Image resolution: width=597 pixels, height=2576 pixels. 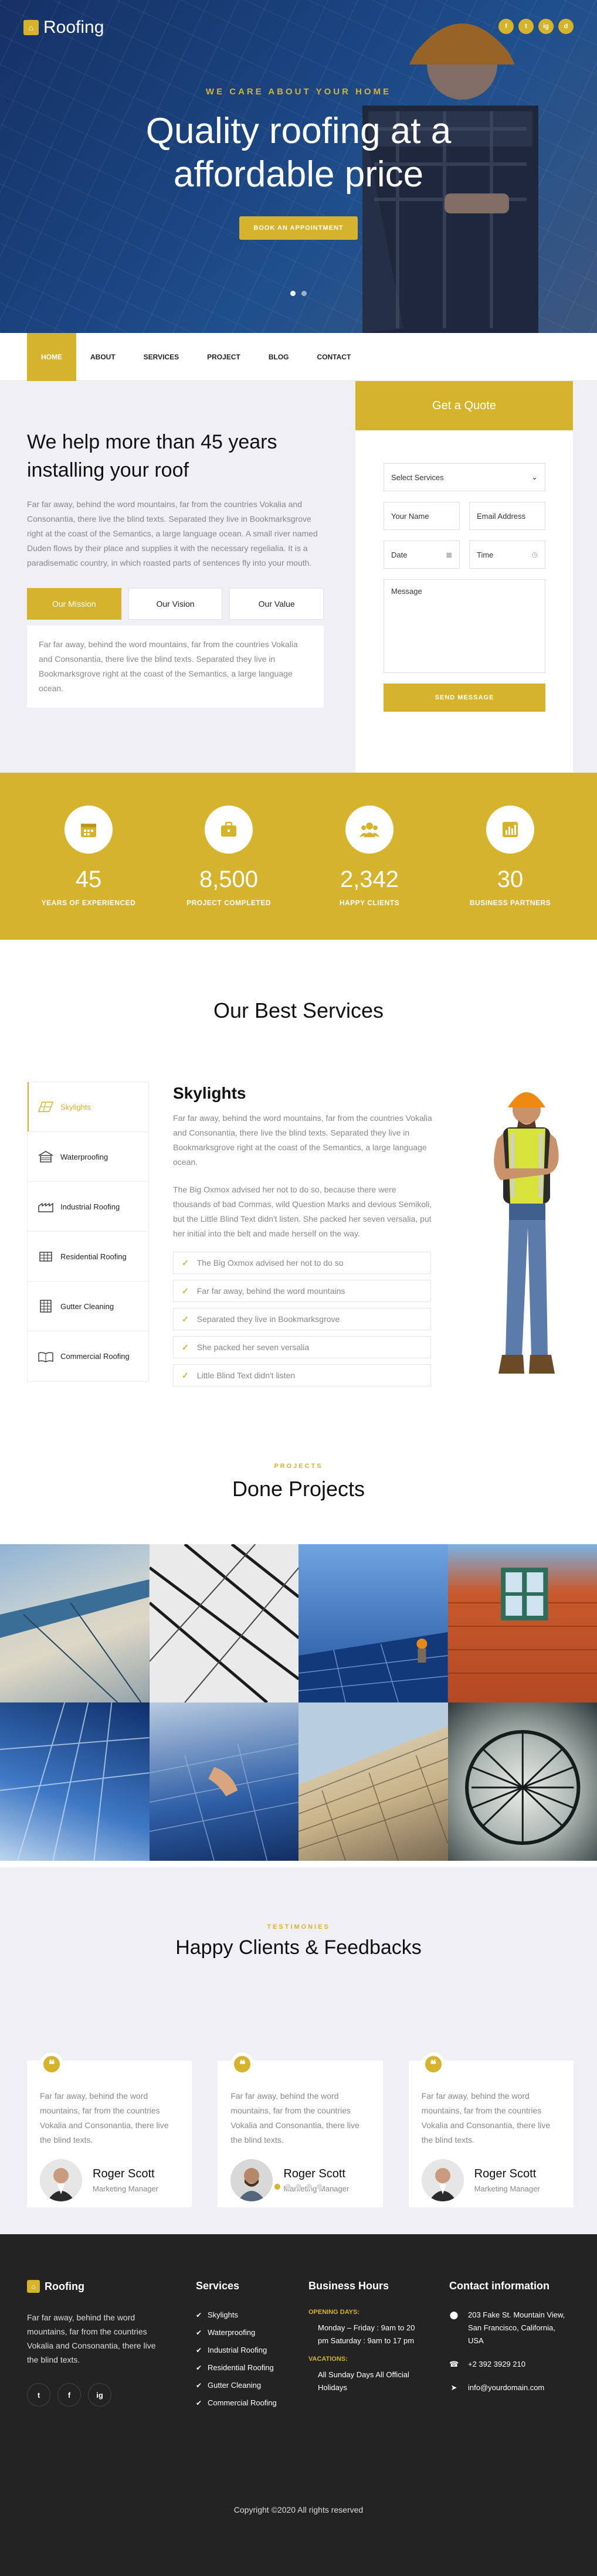 I want to click on stat-value: 45, so click(x=89, y=879).